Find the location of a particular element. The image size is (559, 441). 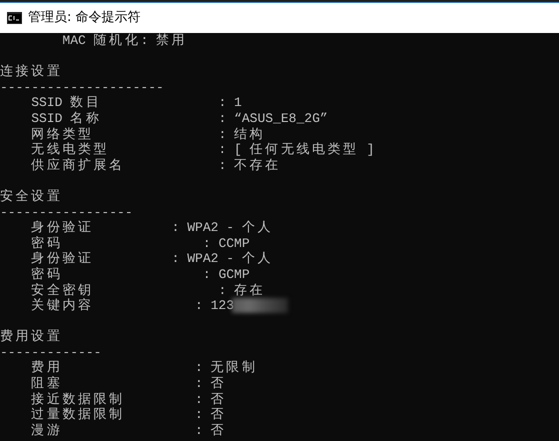

dashed-rule: ----------------- is located at coordinates (66, 212).